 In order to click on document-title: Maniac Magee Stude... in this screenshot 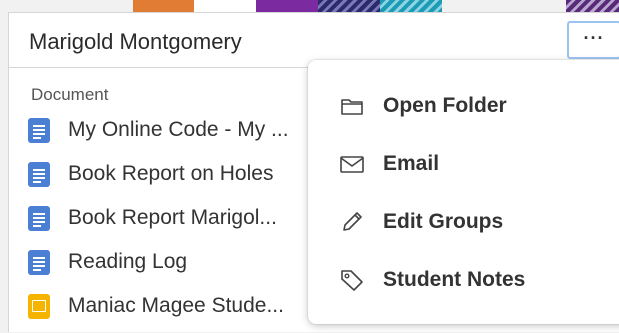, I will do `click(176, 305)`.